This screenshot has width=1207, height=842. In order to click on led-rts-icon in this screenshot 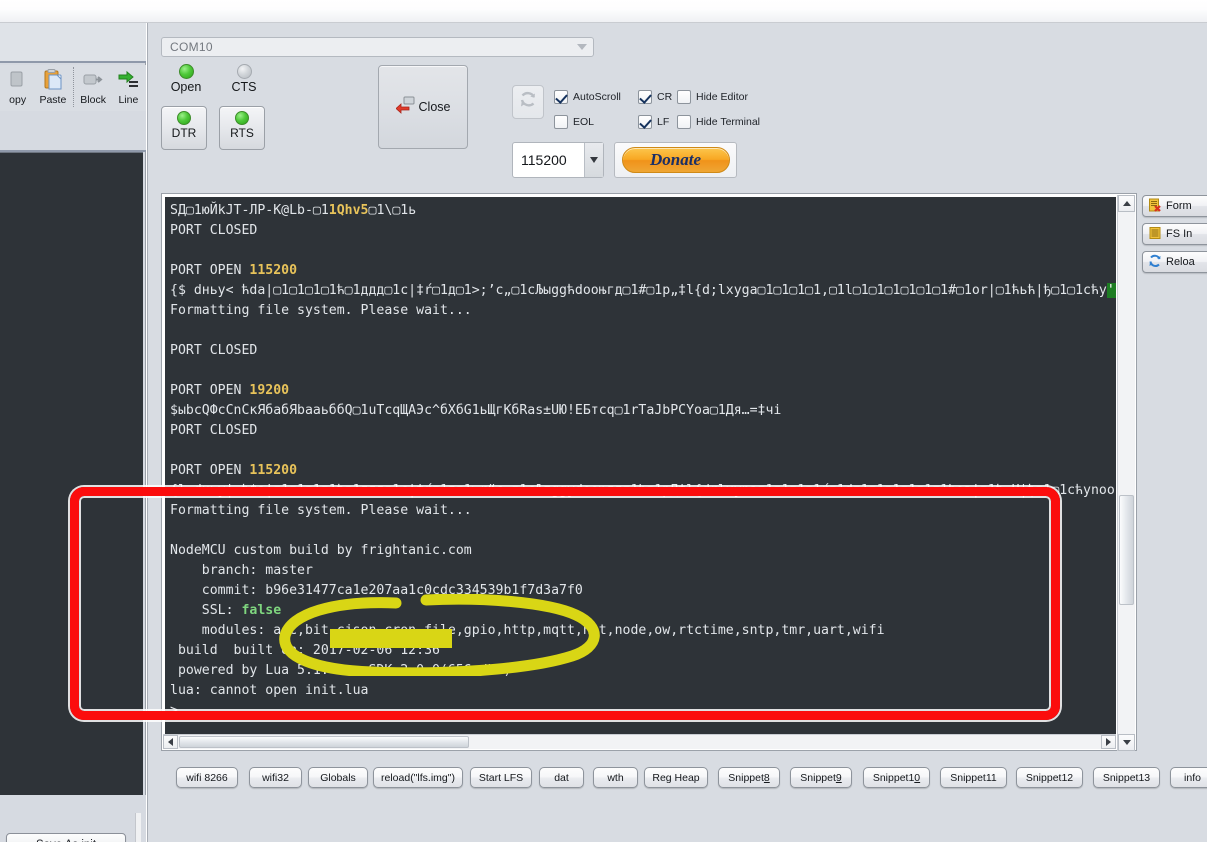, I will do `click(242, 118)`.